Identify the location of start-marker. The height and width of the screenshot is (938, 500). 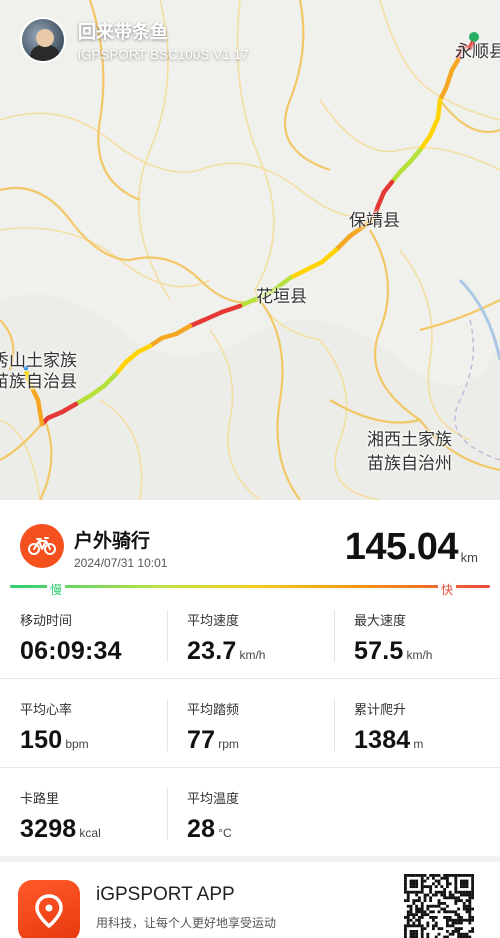
(474, 37).